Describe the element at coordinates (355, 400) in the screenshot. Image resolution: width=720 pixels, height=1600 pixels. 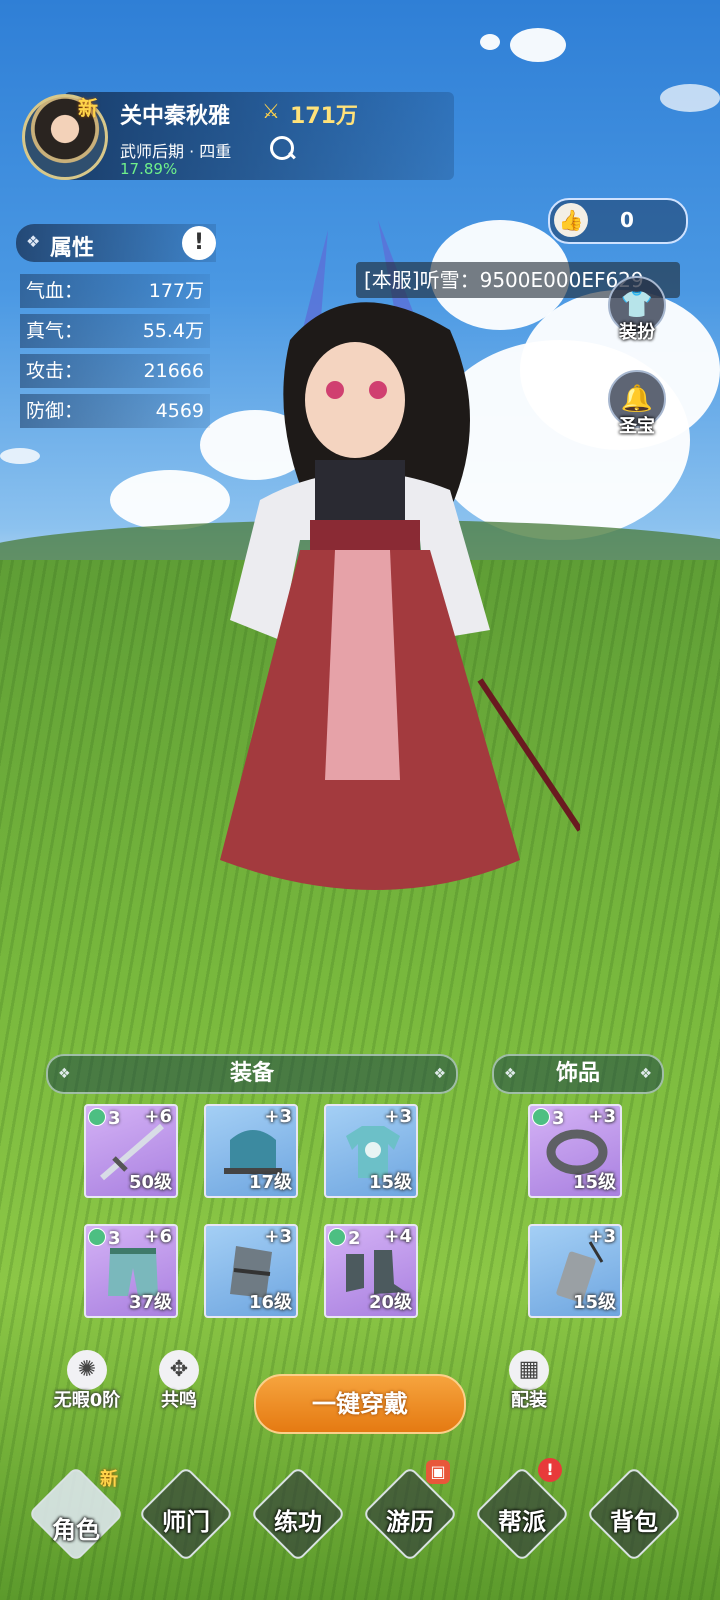
I see `face` at that location.